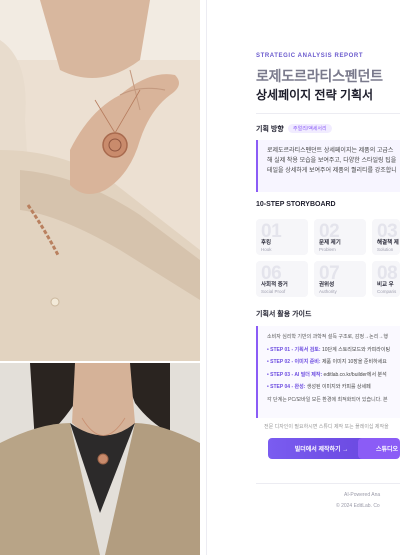  Describe the element at coordinates (310, 56) in the screenshot. I see `report-eyebrow: STRATEGIC ANALYSIS REPORT` at that location.